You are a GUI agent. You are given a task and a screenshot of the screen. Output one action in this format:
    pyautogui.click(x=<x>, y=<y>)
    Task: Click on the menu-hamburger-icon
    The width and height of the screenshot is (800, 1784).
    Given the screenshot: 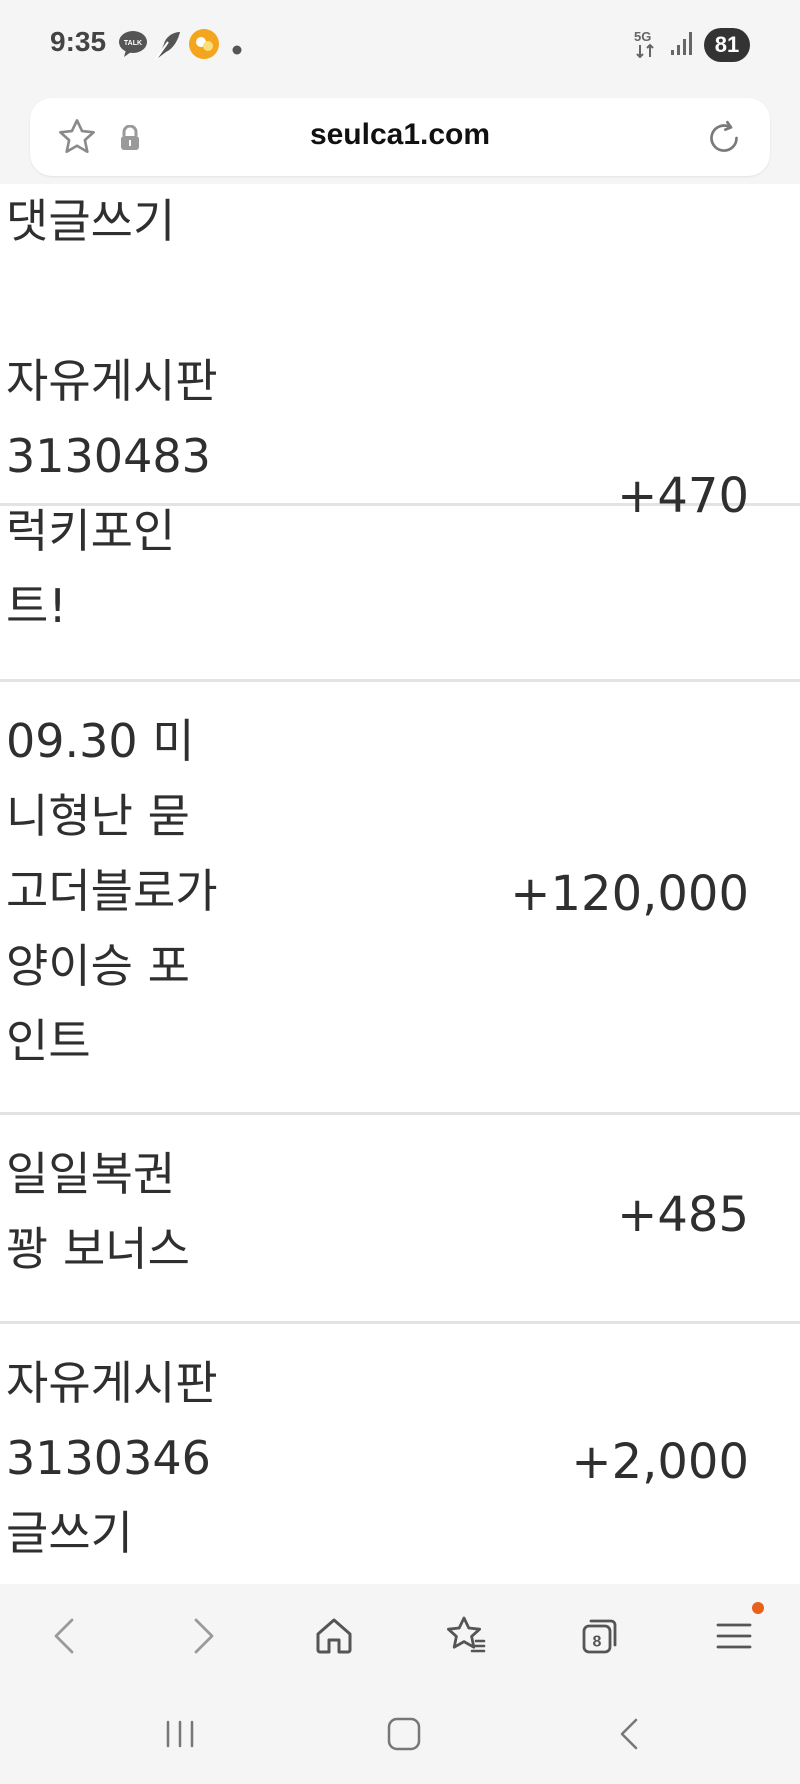 What is the action you would take?
    pyautogui.click(x=734, y=1636)
    